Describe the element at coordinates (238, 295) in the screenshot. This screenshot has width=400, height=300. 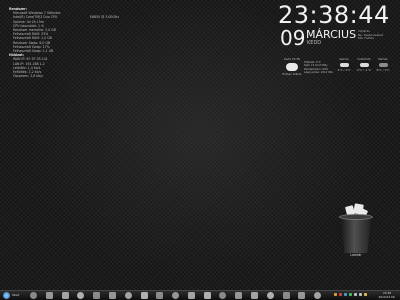
I see `star-icon` at that location.